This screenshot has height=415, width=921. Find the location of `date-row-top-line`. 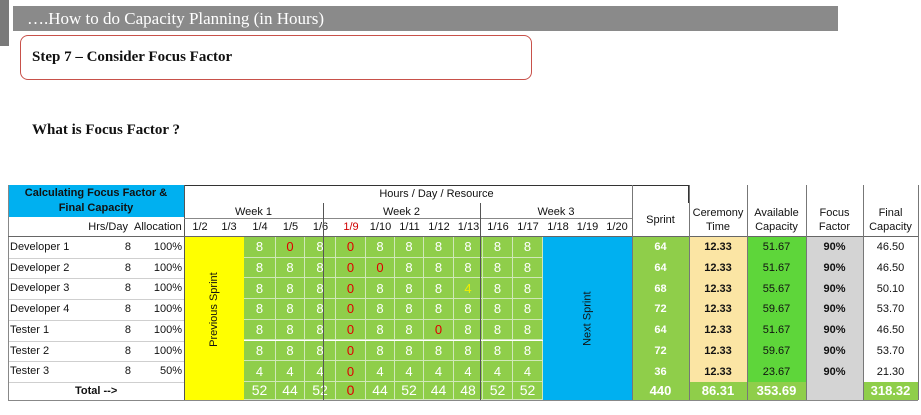

date-row-top-line is located at coordinates (408, 218).